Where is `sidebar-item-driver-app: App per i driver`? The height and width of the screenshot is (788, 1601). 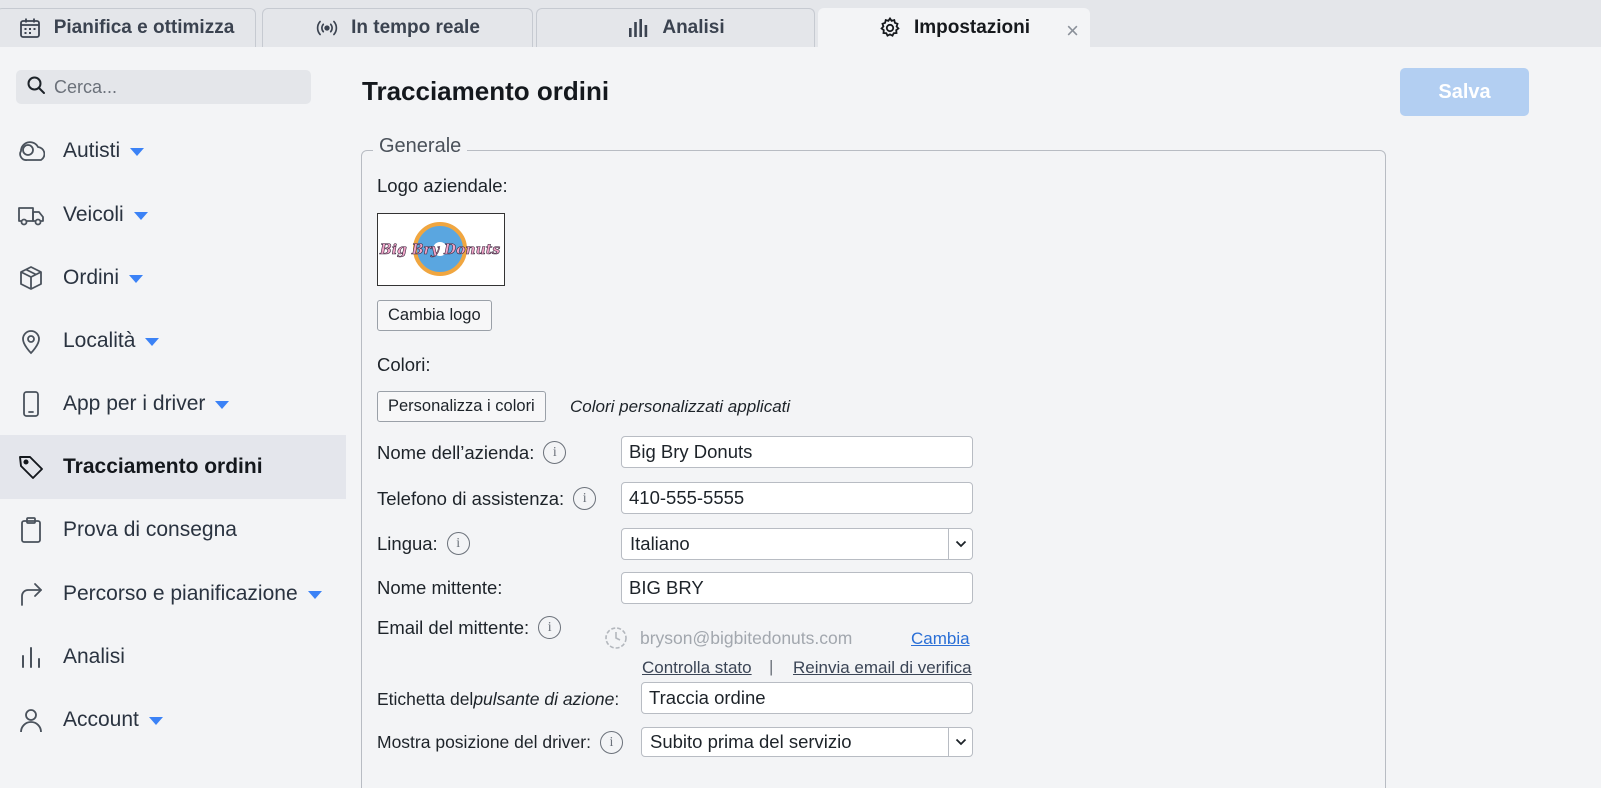
sidebar-item-driver-app: App per i driver is located at coordinates (173, 404).